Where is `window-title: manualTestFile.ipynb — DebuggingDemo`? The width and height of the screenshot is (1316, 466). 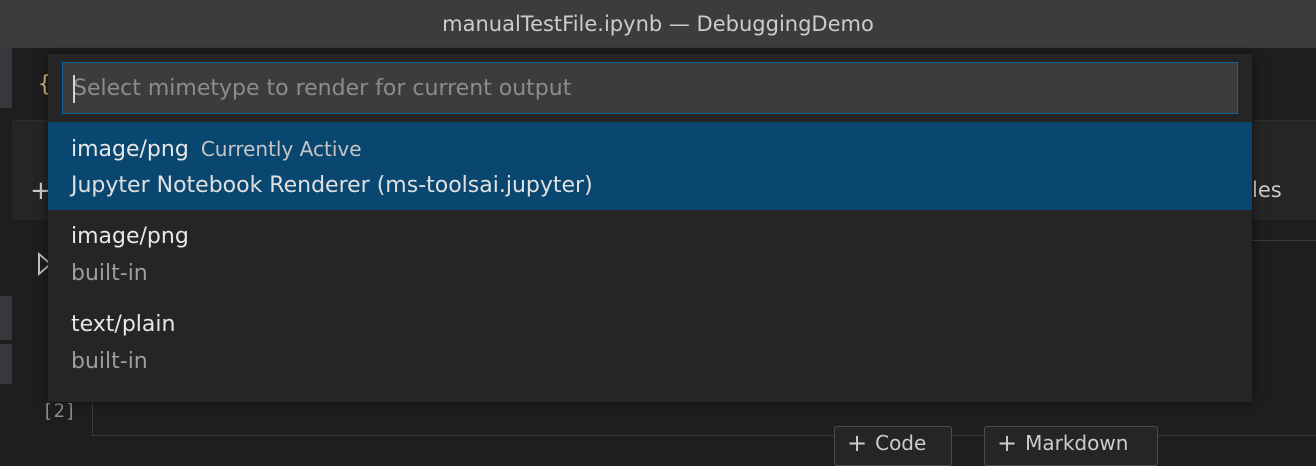 window-title: manualTestFile.ipynb — DebuggingDemo is located at coordinates (658, 24).